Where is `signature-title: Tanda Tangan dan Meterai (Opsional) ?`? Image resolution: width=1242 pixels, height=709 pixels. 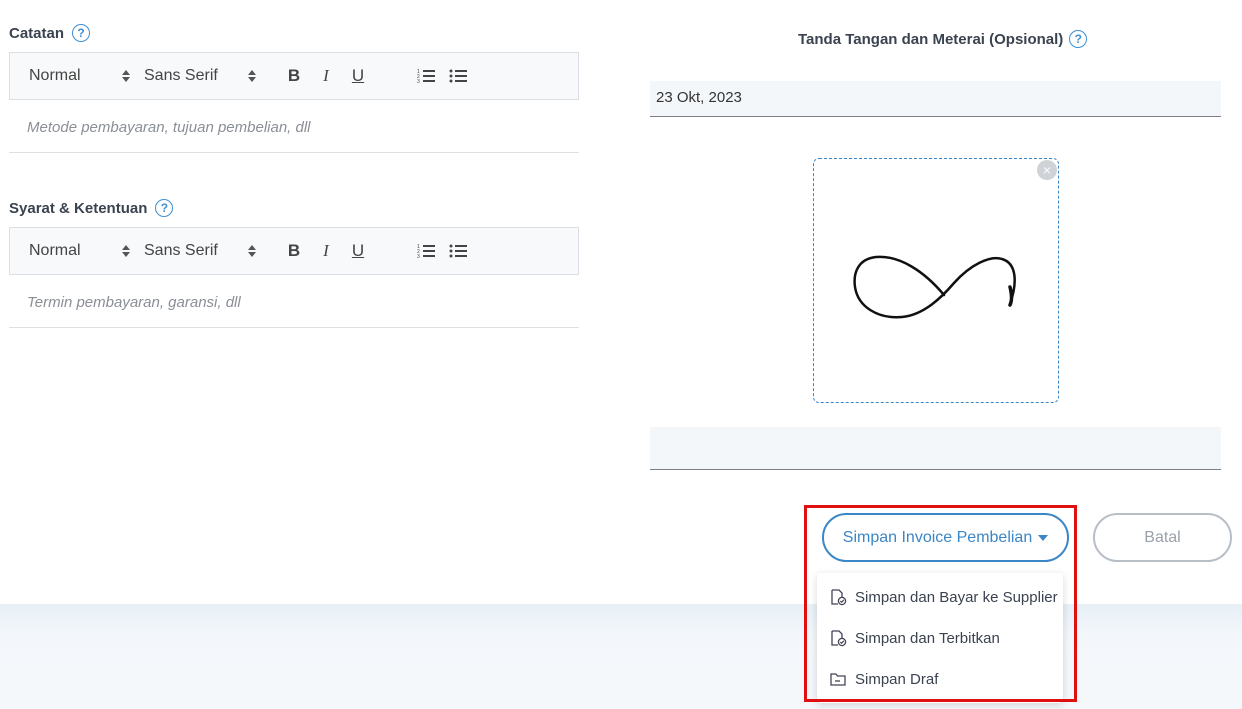
signature-title: Tanda Tangan dan Meterai (Opsional) ? is located at coordinates (943, 39).